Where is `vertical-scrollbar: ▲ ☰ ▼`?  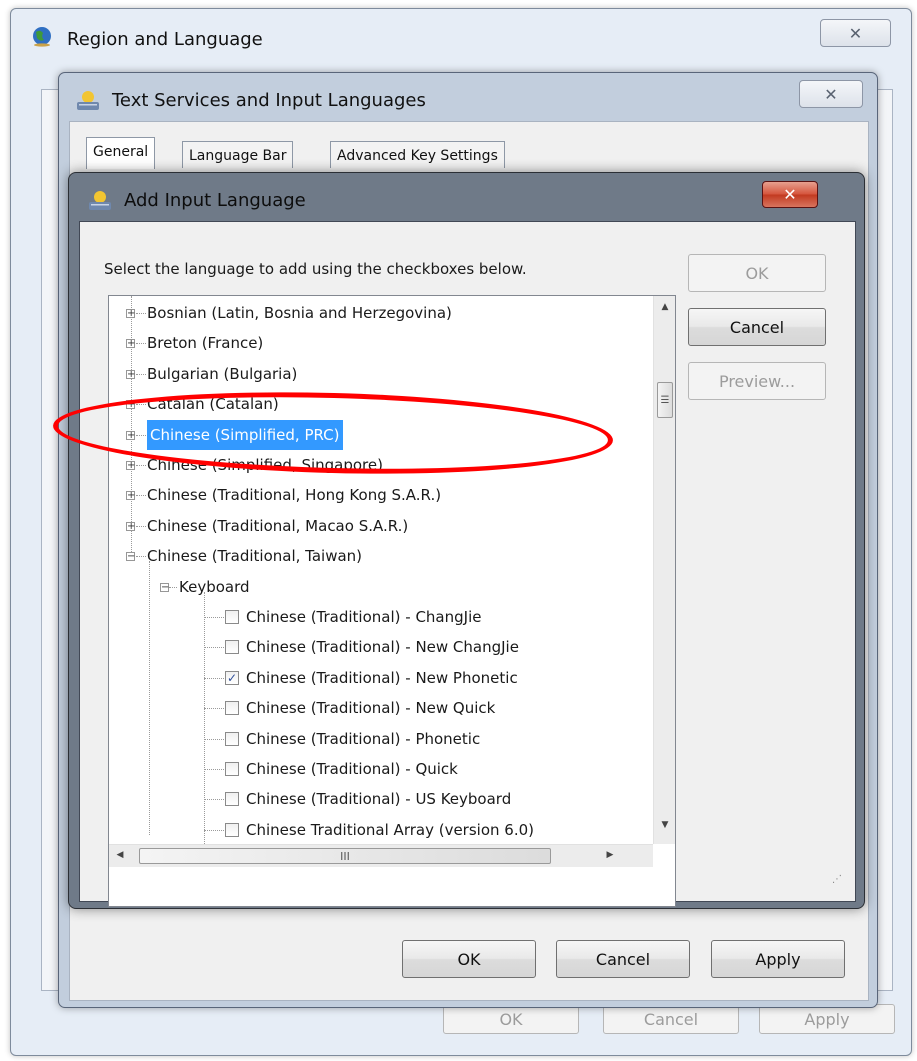
vertical-scrollbar: ▲ ☰ ▼ is located at coordinates (664, 570).